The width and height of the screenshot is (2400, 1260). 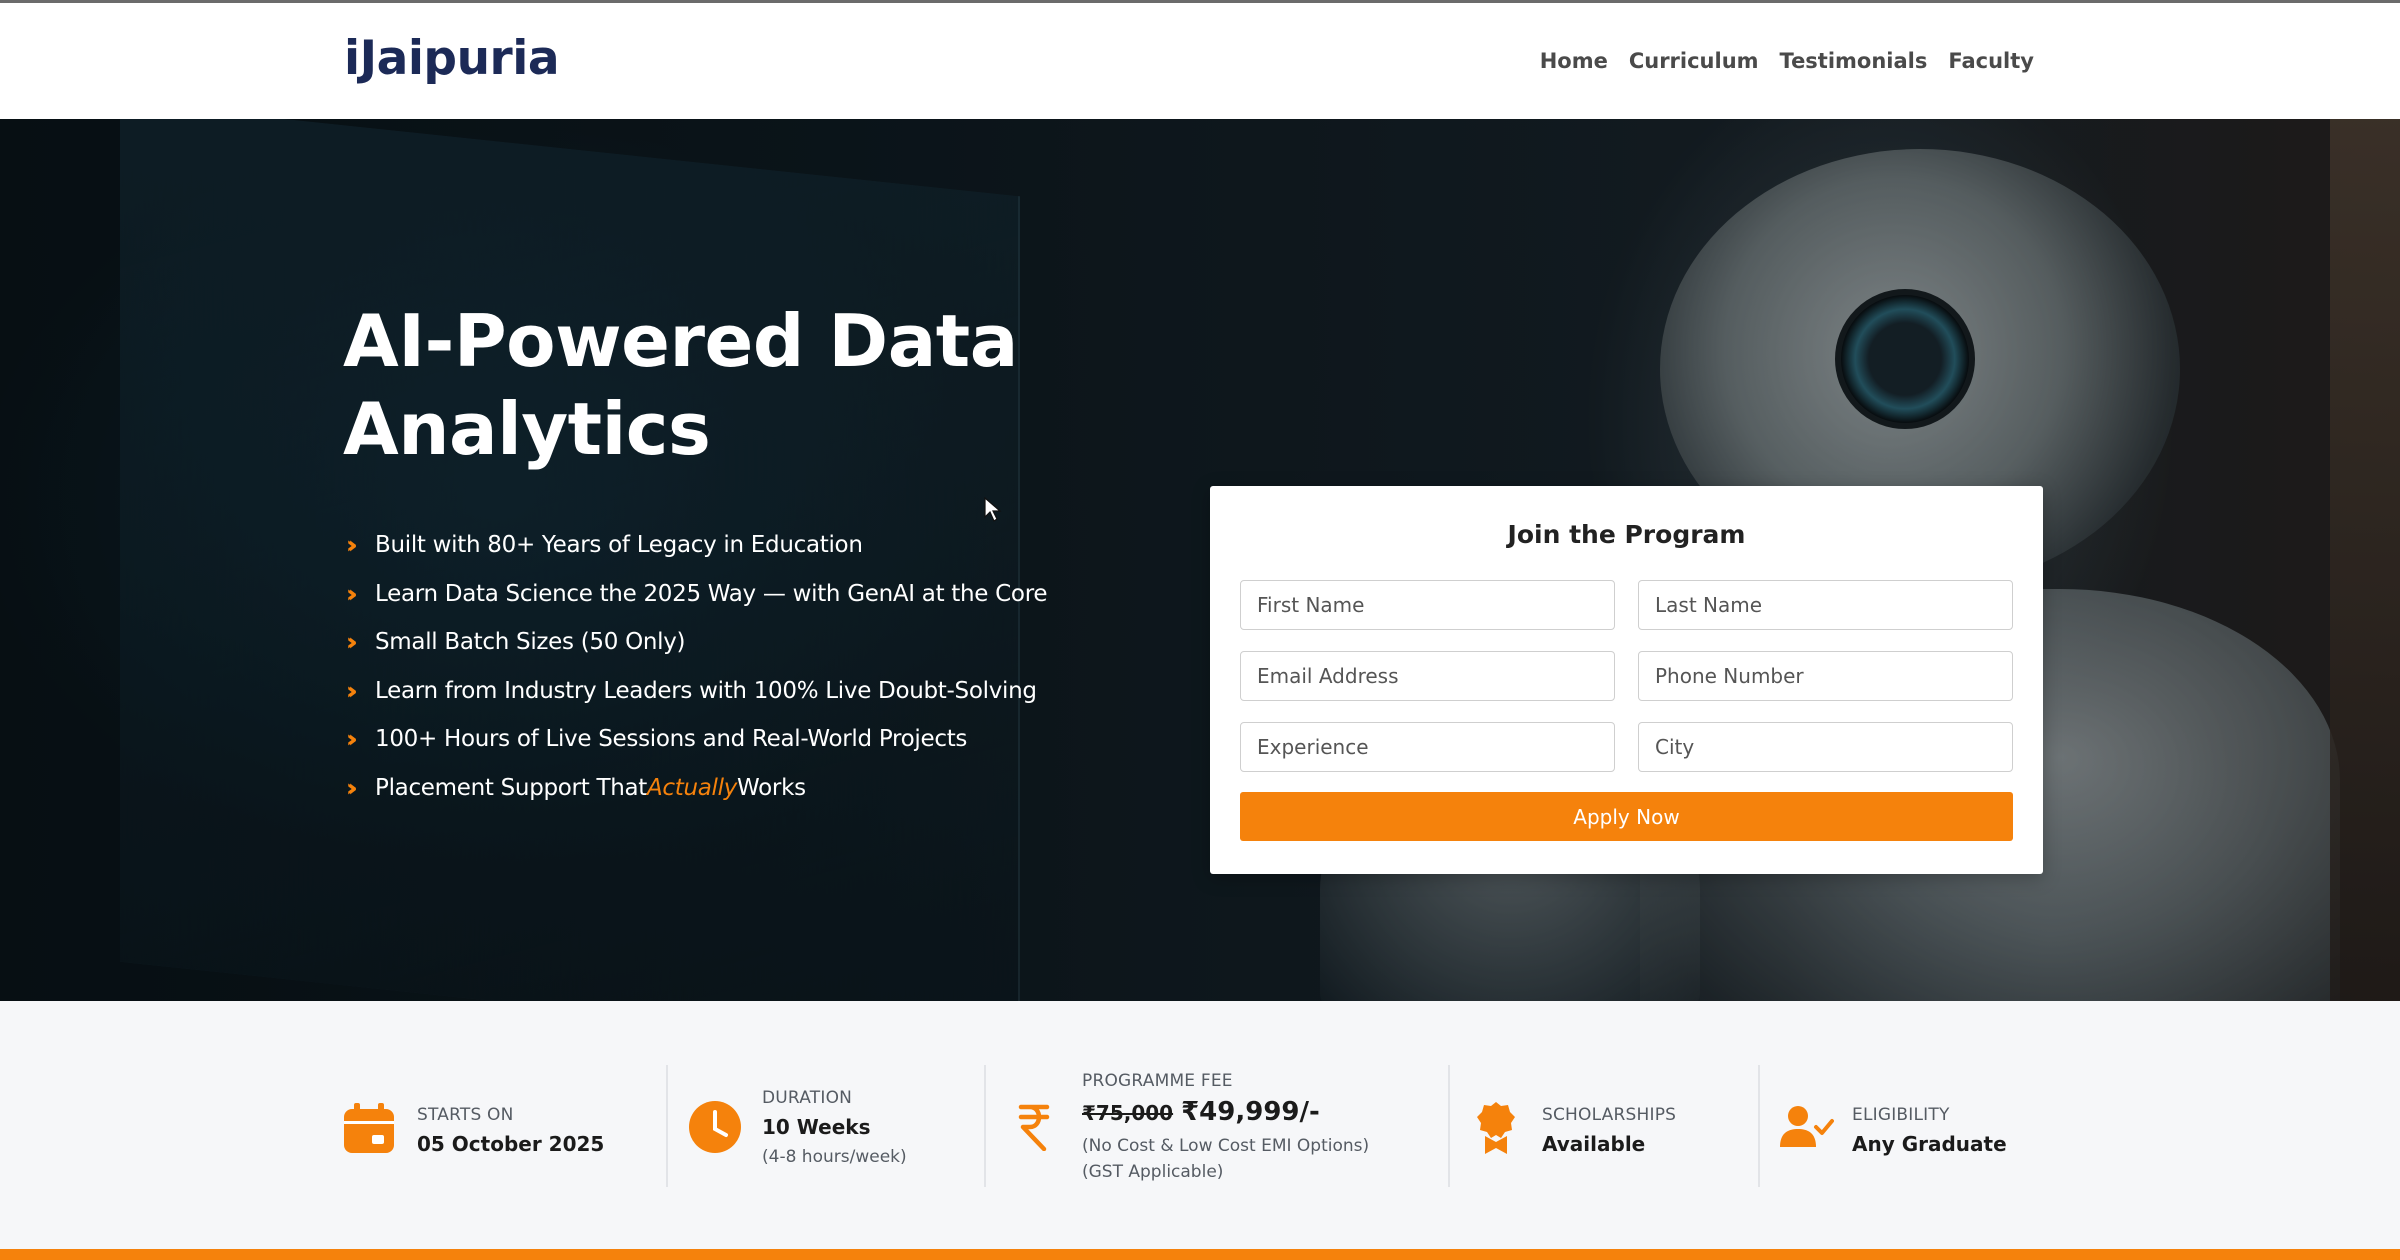 What do you see at coordinates (1807, 1126) in the screenshot?
I see `user-check-icon` at bounding box center [1807, 1126].